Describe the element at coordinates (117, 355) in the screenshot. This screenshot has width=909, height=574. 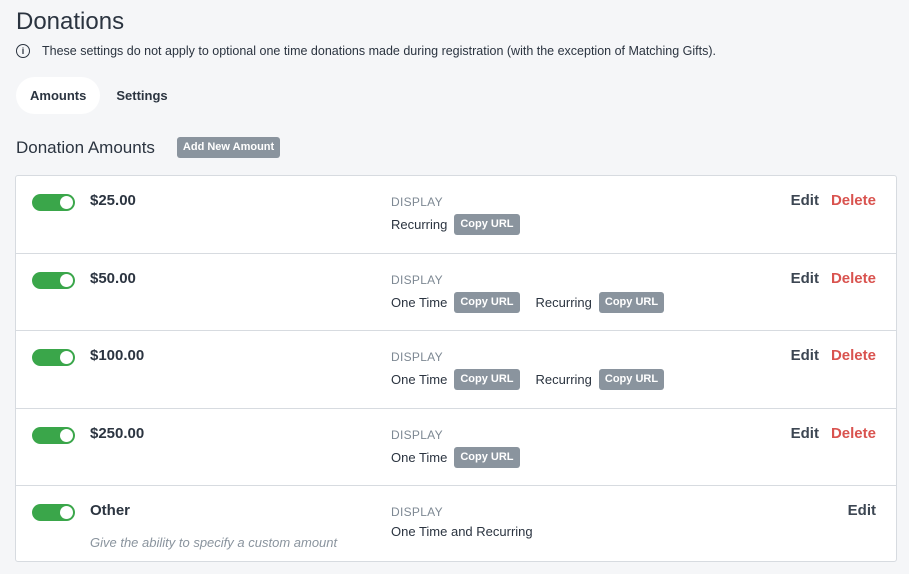
I see `amount-label: $100.00` at that location.